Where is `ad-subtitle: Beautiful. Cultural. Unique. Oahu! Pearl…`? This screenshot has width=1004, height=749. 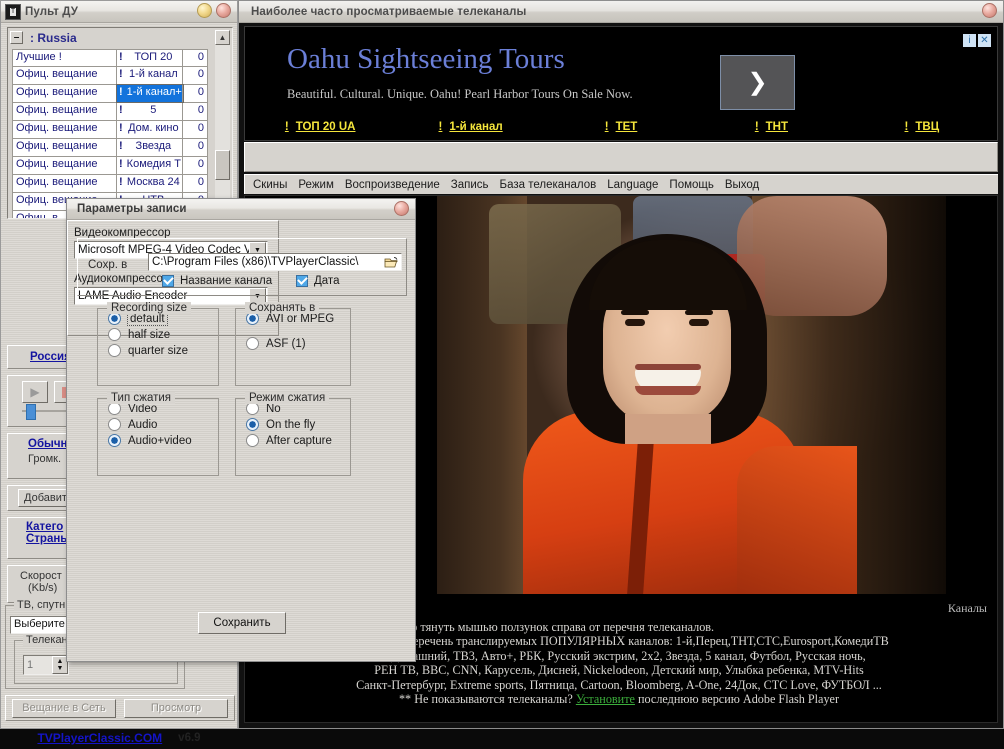
ad-subtitle: Beautiful. Cultural. Unique. Oahu! Pearl… is located at coordinates (460, 94).